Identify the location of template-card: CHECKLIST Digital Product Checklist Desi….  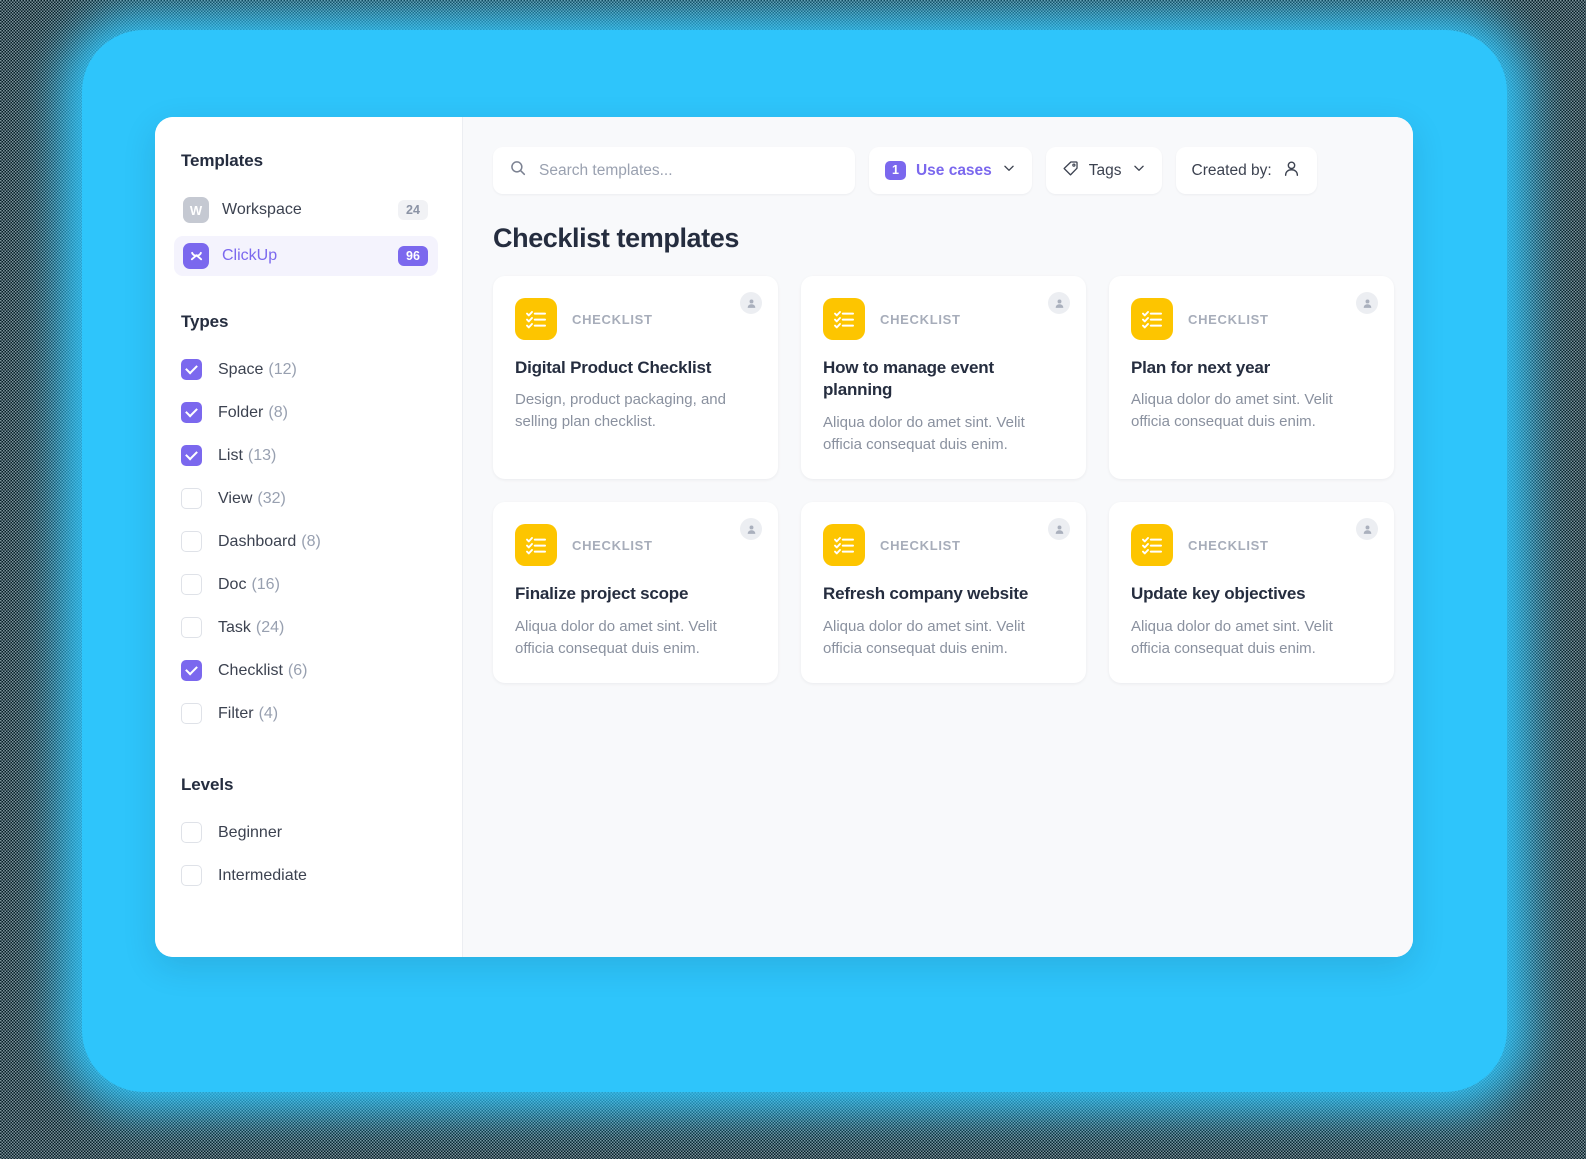
(635, 378).